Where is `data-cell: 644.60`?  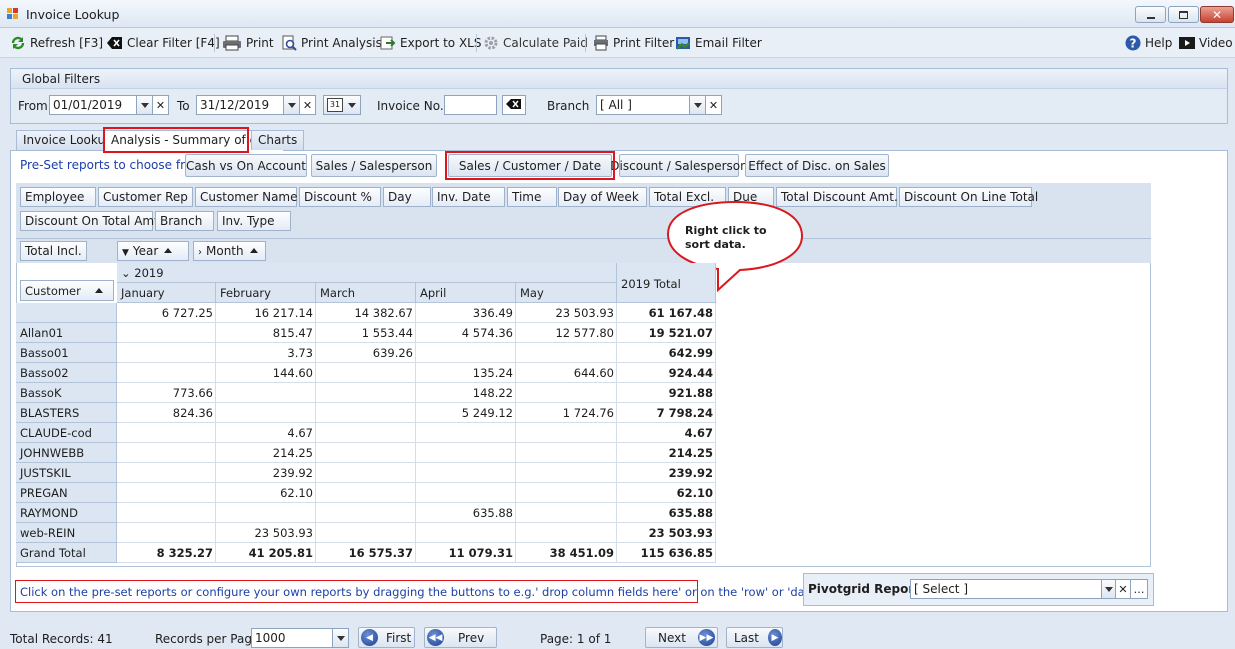
data-cell: 644.60 is located at coordinates (566, 373).